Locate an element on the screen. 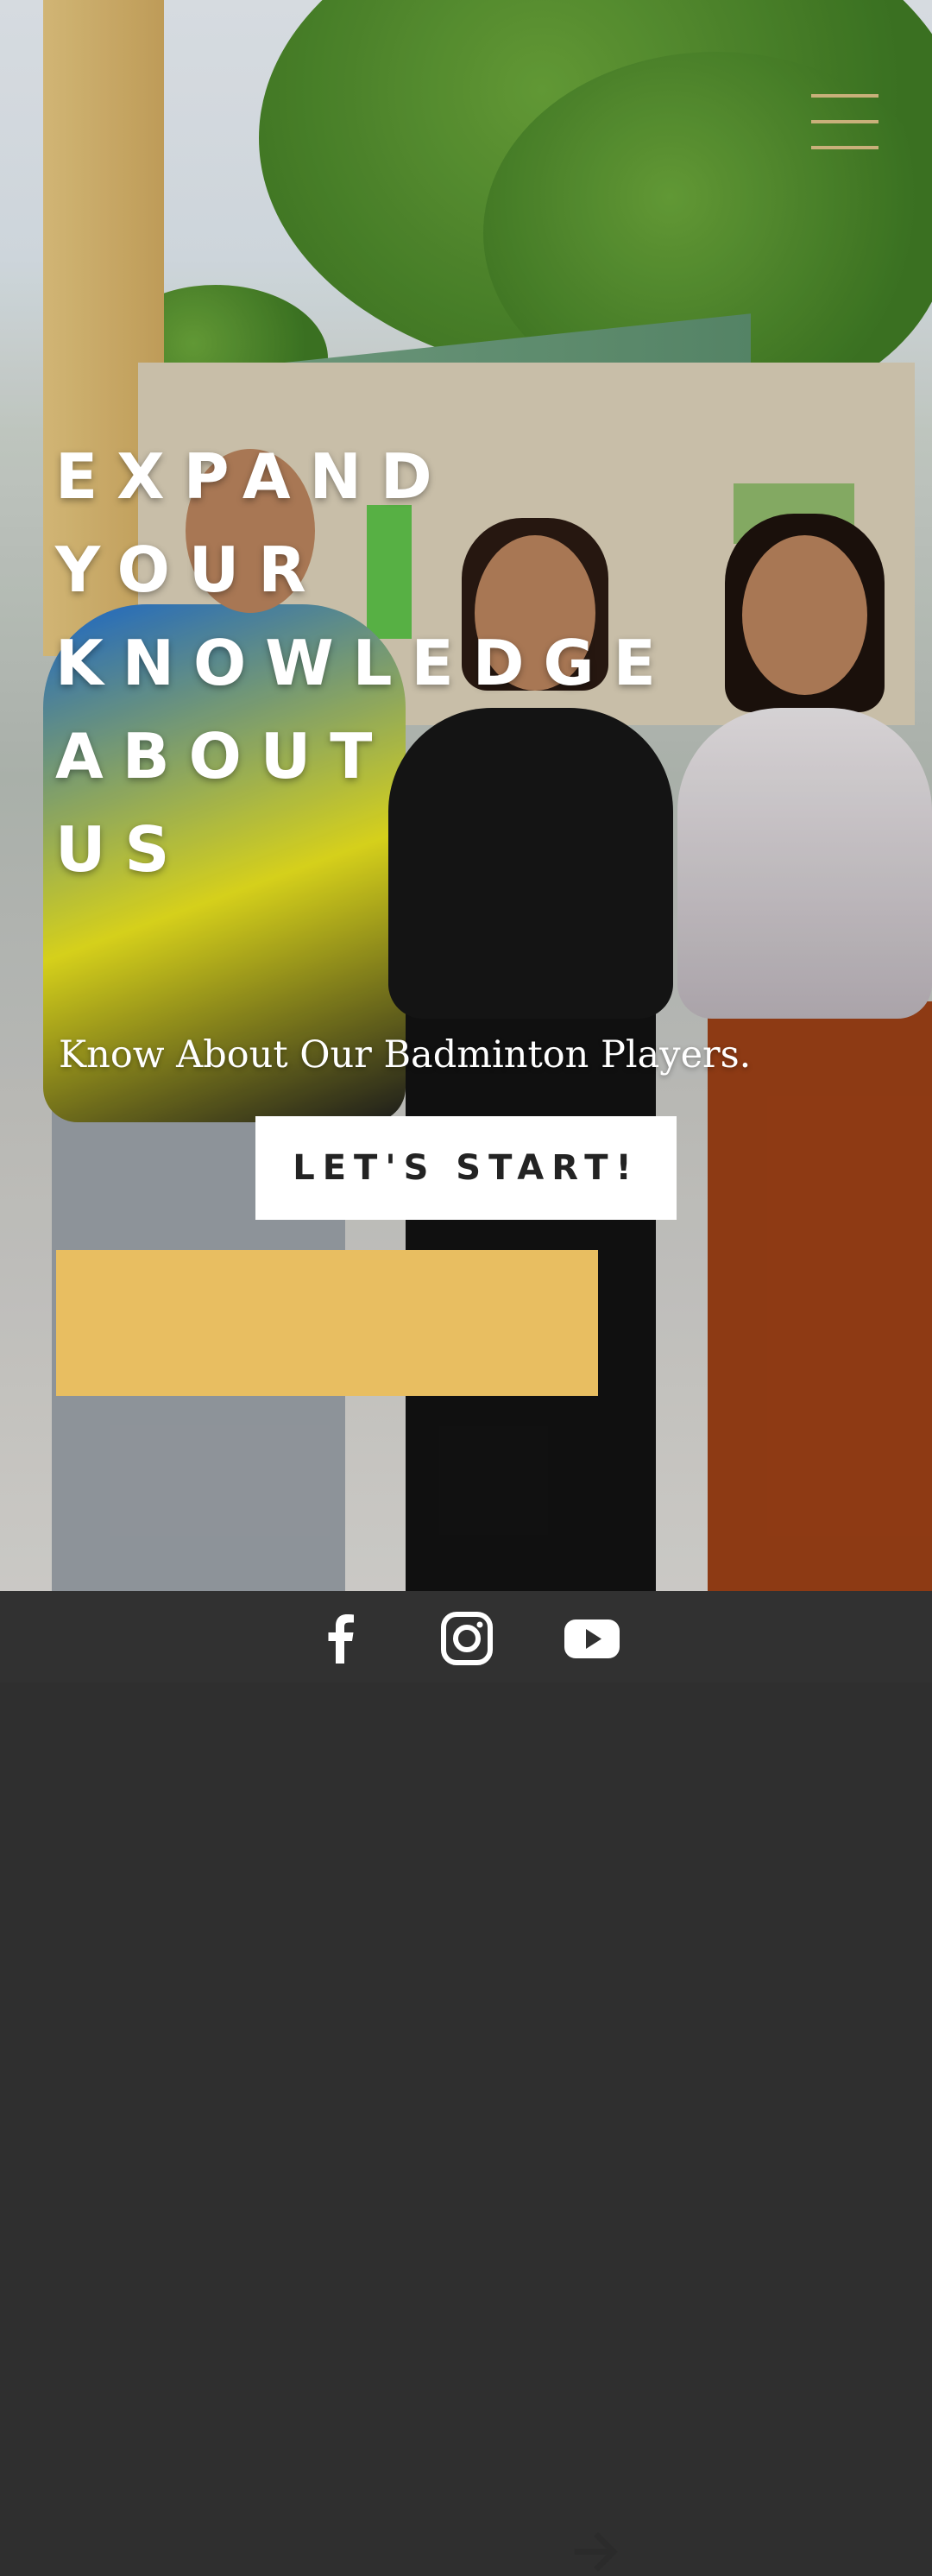 This screenshot has width=932, height=2576. headline-line: KNOWLEDGE is located at coordinates (365, 663).